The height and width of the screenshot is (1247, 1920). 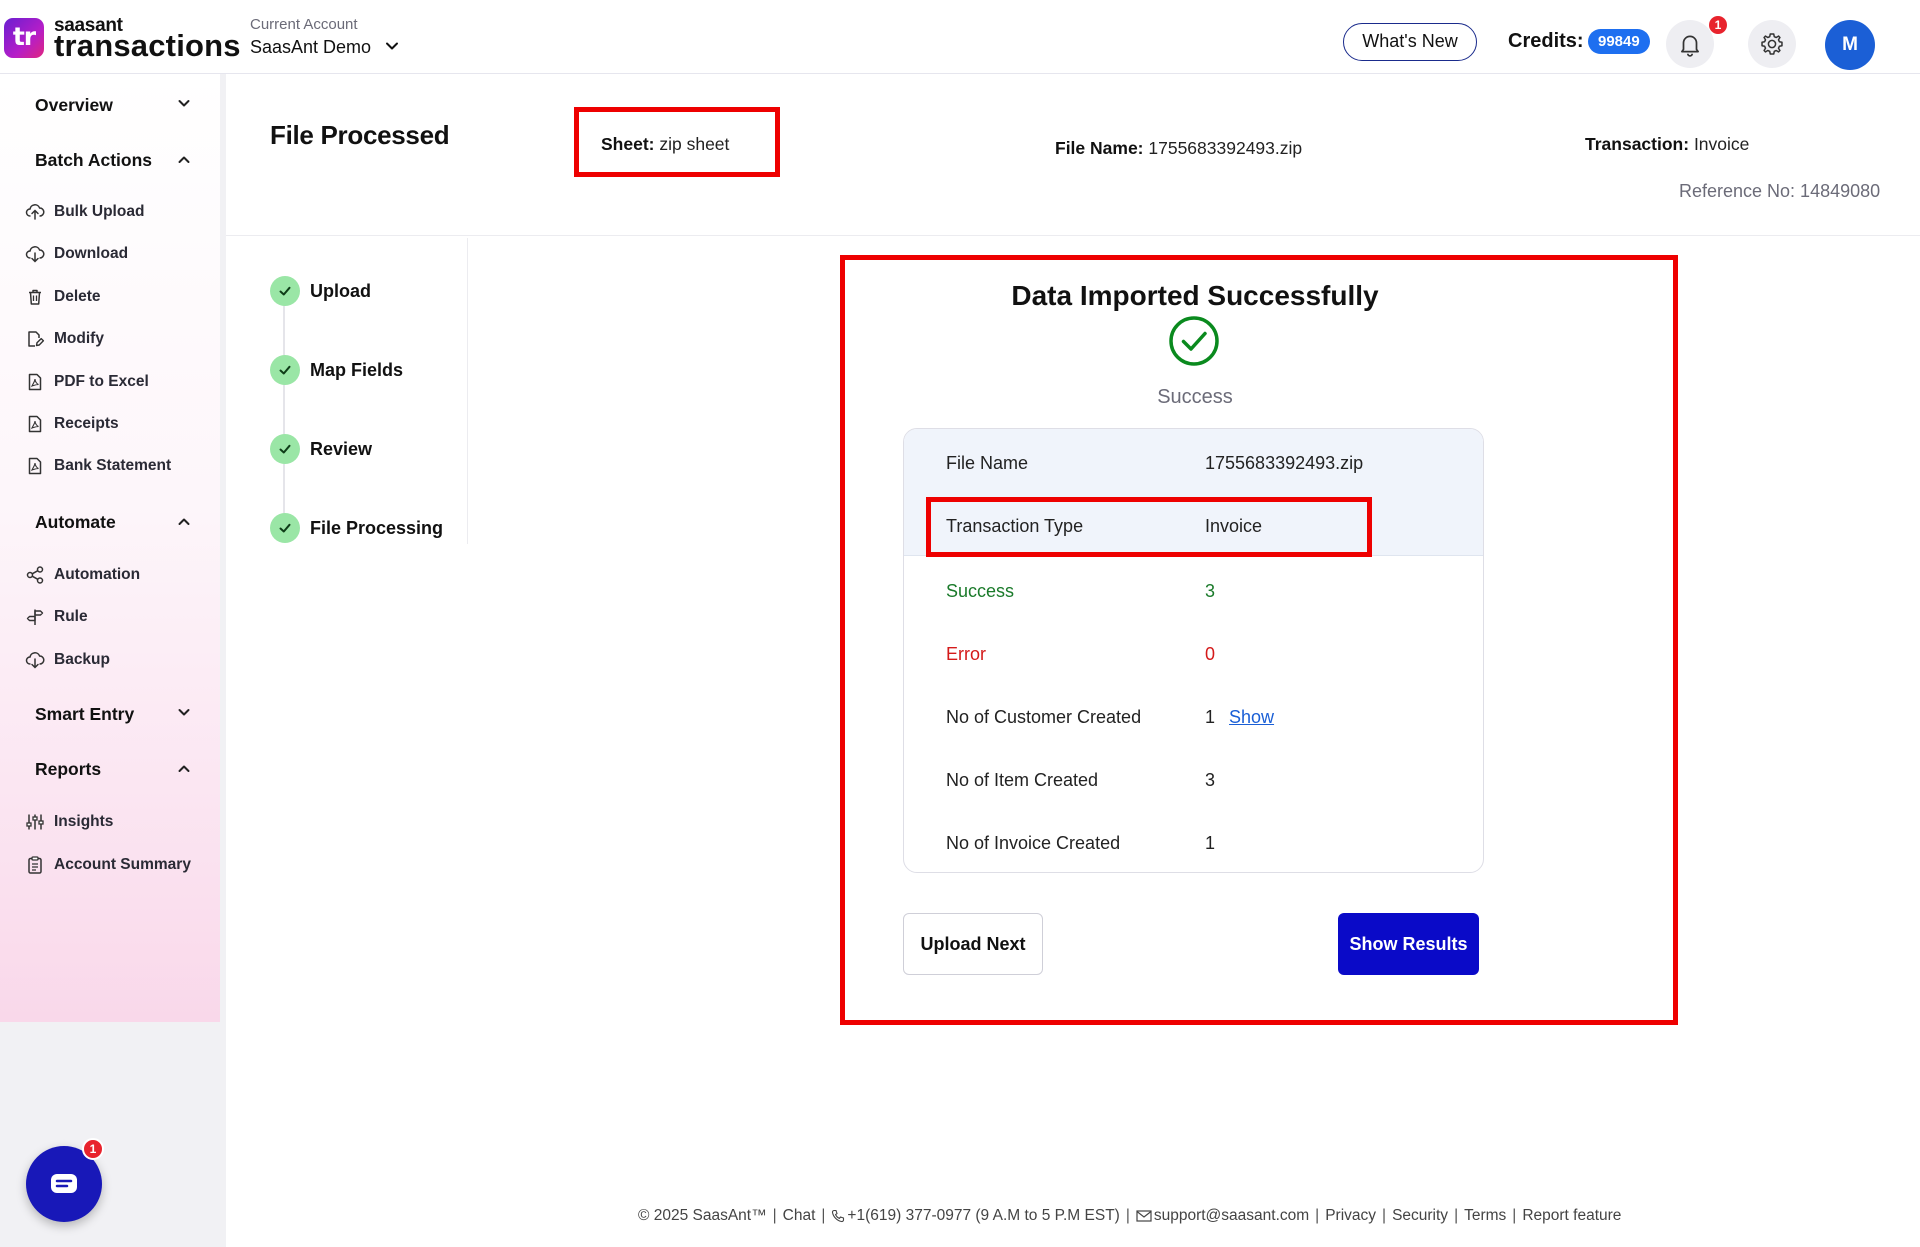 I want to click on file-name-value: 1755683392493.zip, so click(x=1225, y=148).